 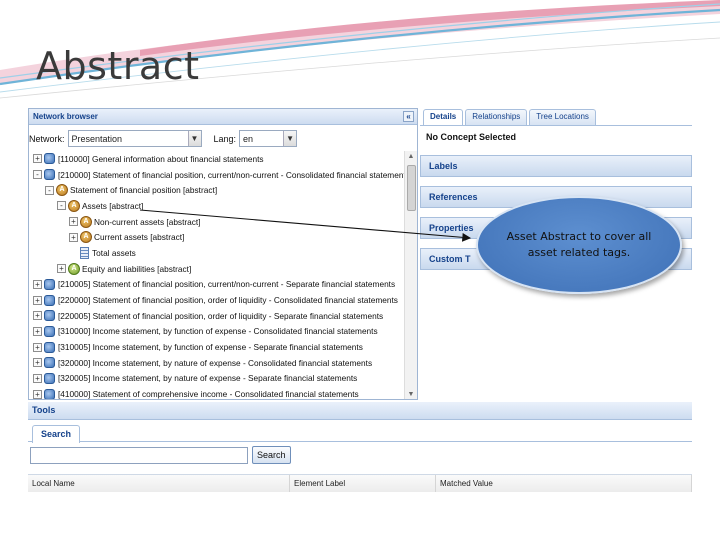 I want to click on scroll-up-icon: ▲, so click(x=411, y=157).